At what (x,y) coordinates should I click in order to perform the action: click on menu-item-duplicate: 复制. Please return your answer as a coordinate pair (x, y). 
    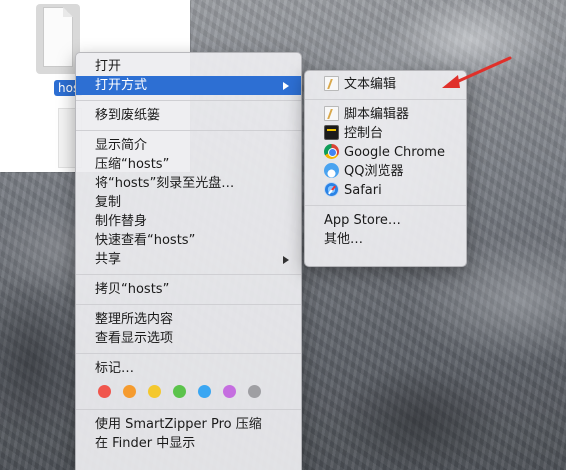
    Looking at the image, I should click on (188, 202).